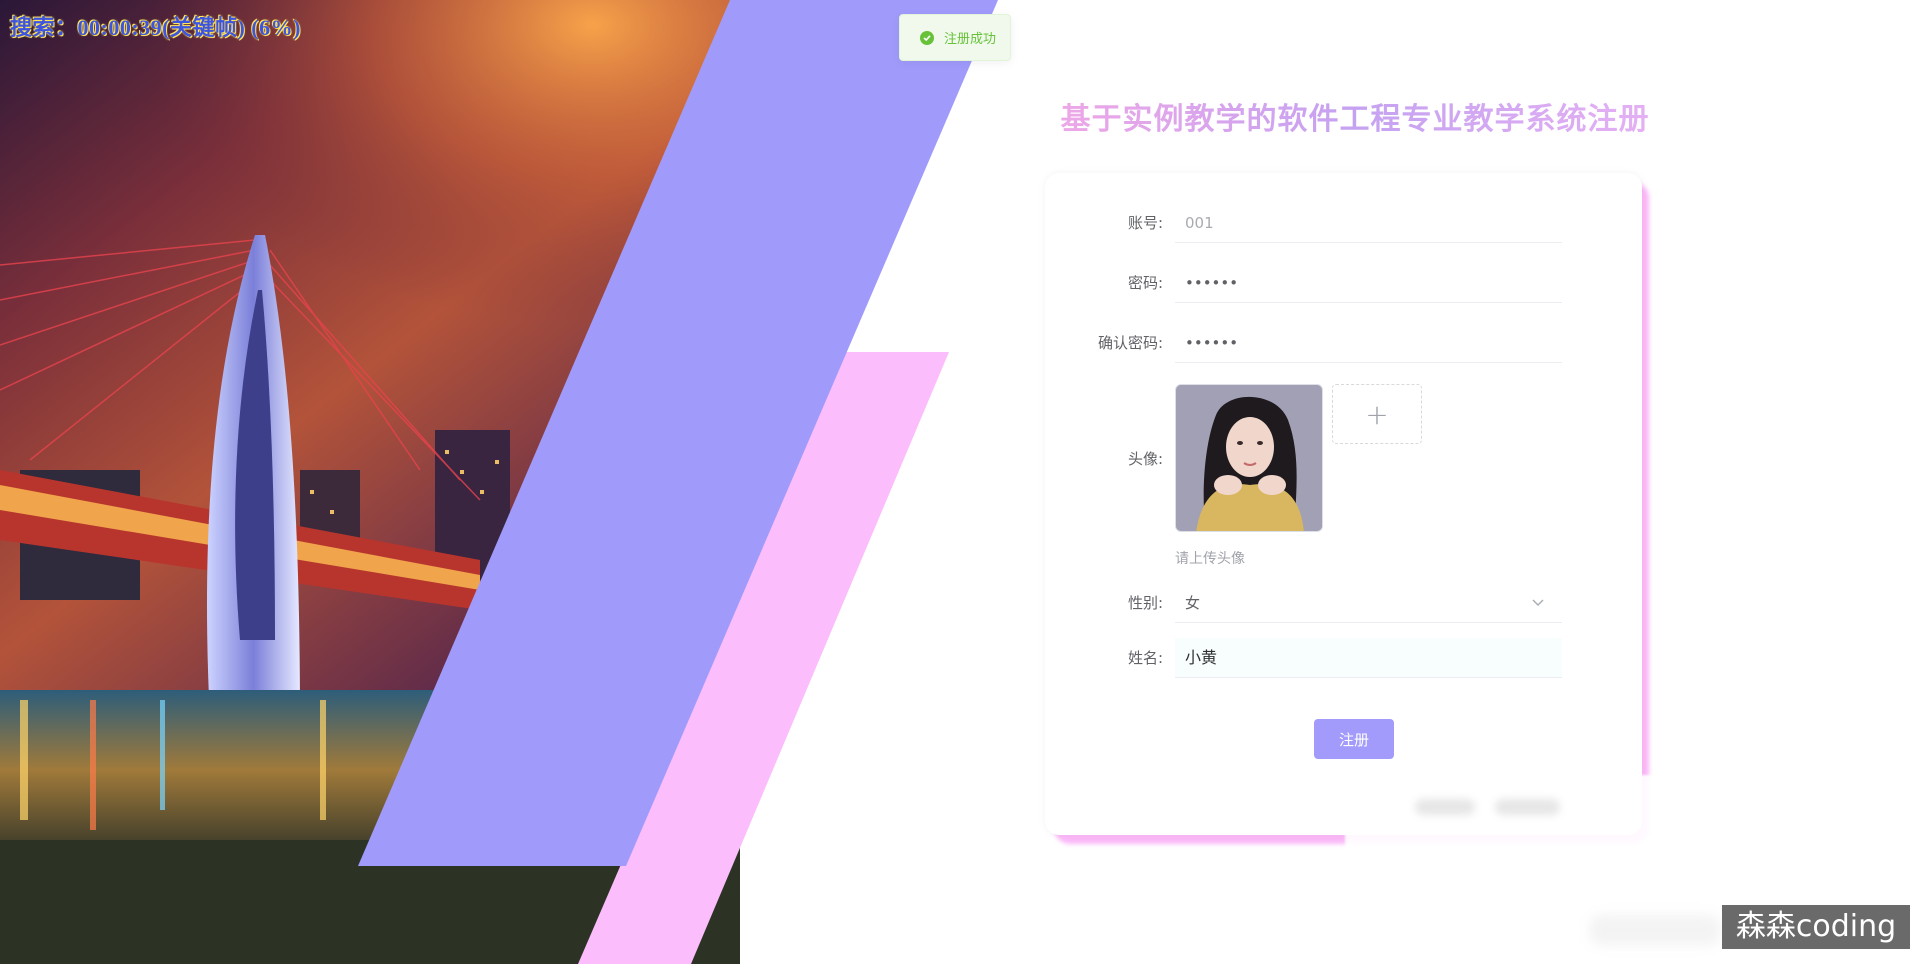  What do you see at coordinates (1368, 343) in the screenshot?
I see `confirm-password-input: ••••••` at bounding box center [1368, 343].